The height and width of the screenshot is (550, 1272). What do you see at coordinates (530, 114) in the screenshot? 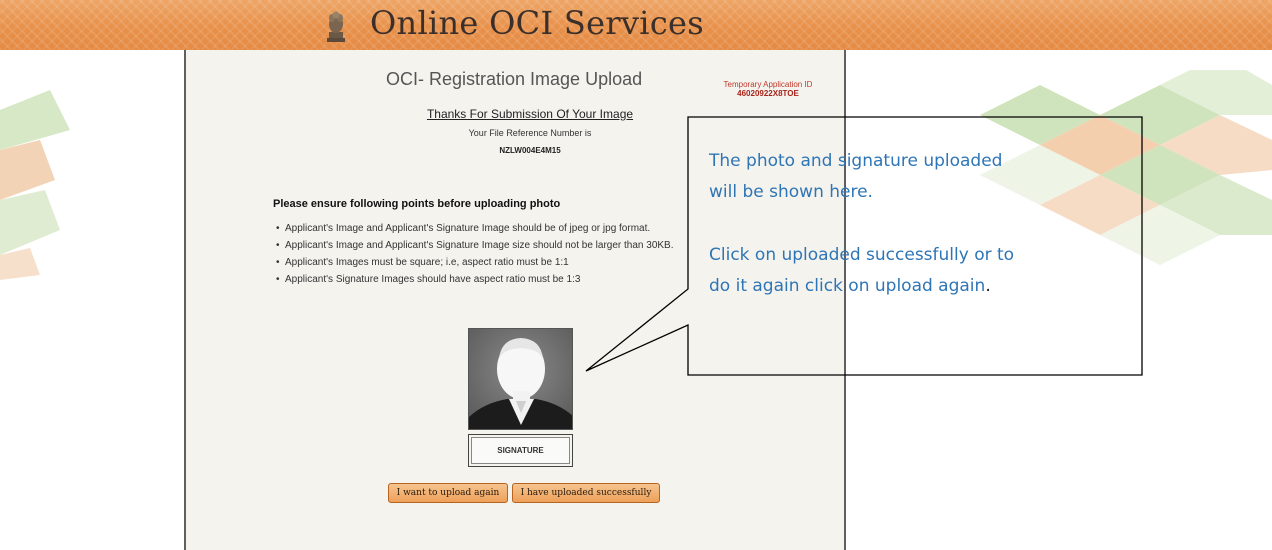
I see `thanks-message: Thanks For Submission Of Your Image` at bounding box center [530, 114].